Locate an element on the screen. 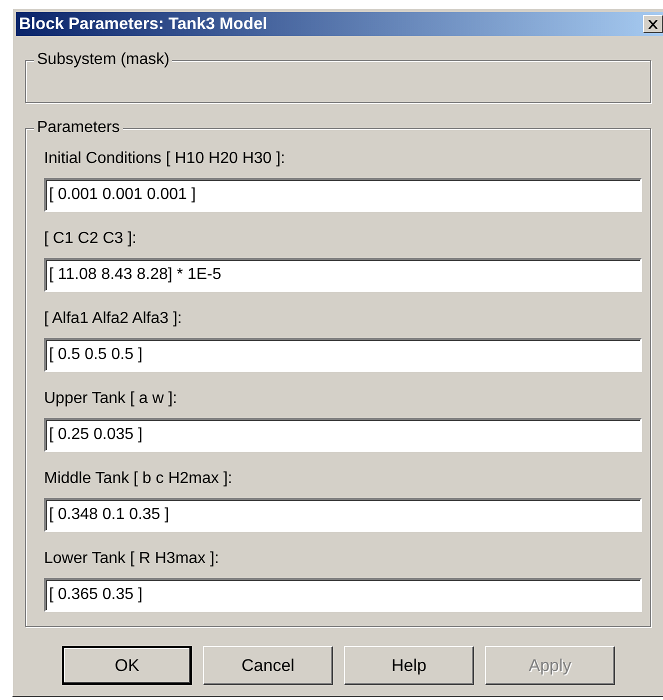 The image size is (663, 700). dialog-button: Help is located at coordinates (409, 665).